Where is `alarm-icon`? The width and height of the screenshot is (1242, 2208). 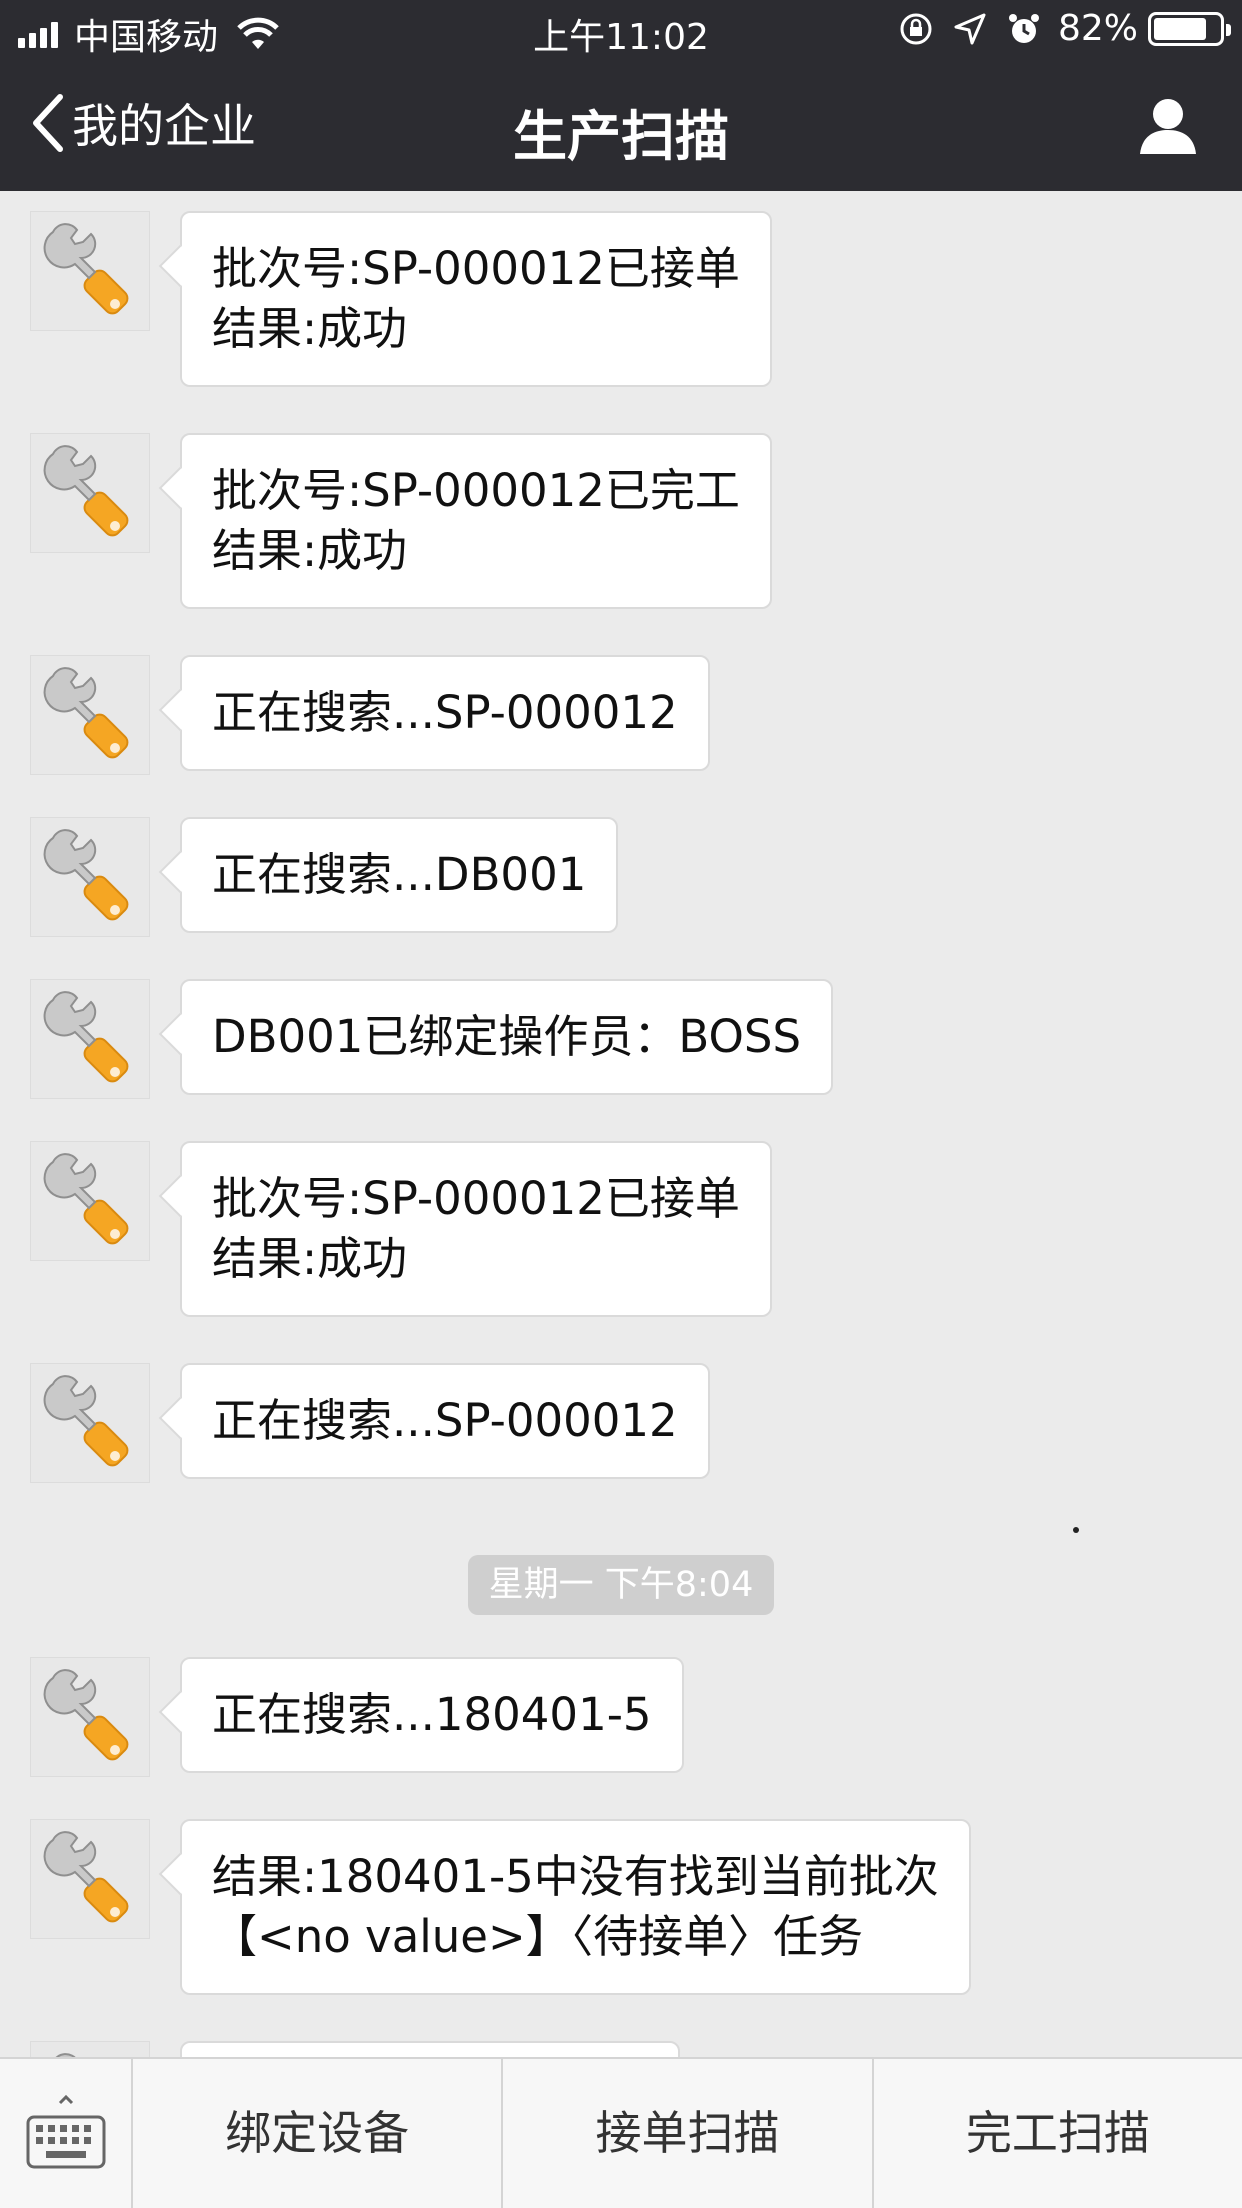 alarm-icon is located at coordinates (1023, 28).